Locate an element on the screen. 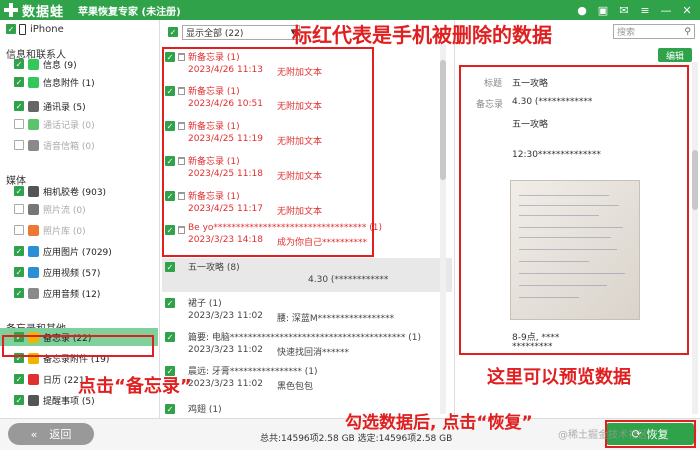 This screenshot has width=700, height=450. note-list-item: ✓ 五一攻略 (8) 4.30 (************ is located at coordinates (307, 275).